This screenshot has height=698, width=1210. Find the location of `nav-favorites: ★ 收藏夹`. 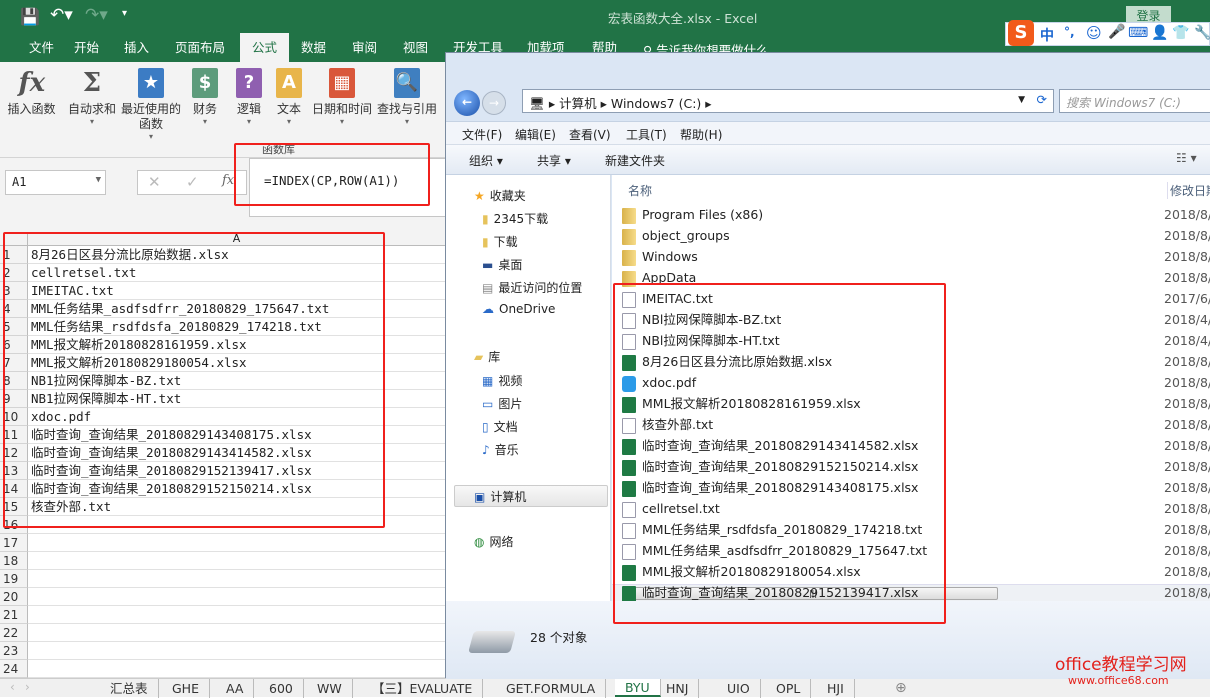

nav-favorites: ★ 收藏夹 is located at coordinates (500, 195).